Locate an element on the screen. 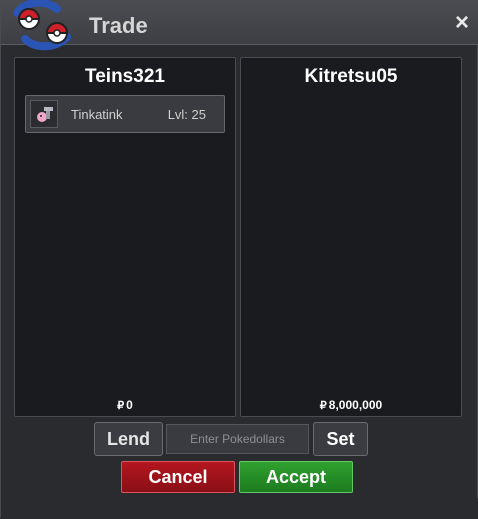 Image resolution: width=478 pixels, height=519 pixels. item-level: Lvl: 25 is located at coordinates (186, 114).